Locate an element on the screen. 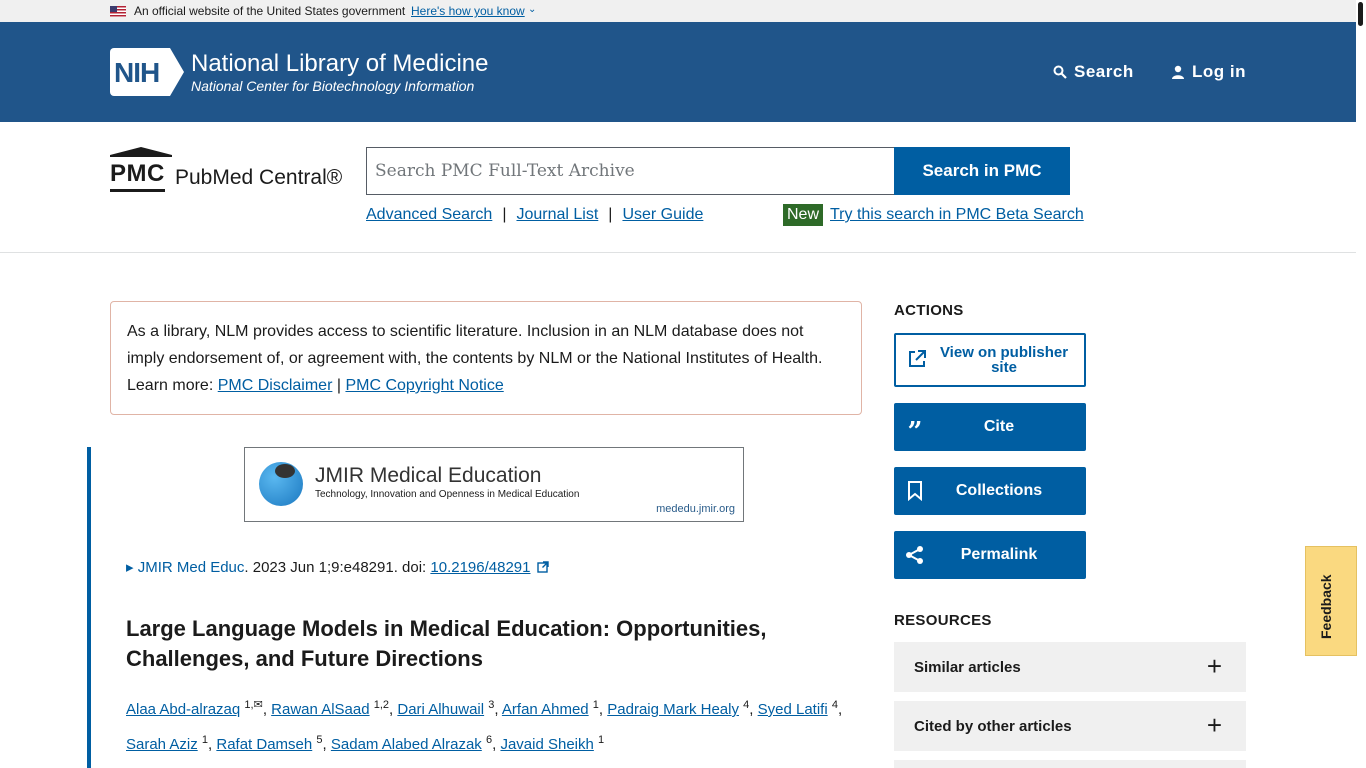  scrollbar-thumb is located at coordinates (1360, 14).